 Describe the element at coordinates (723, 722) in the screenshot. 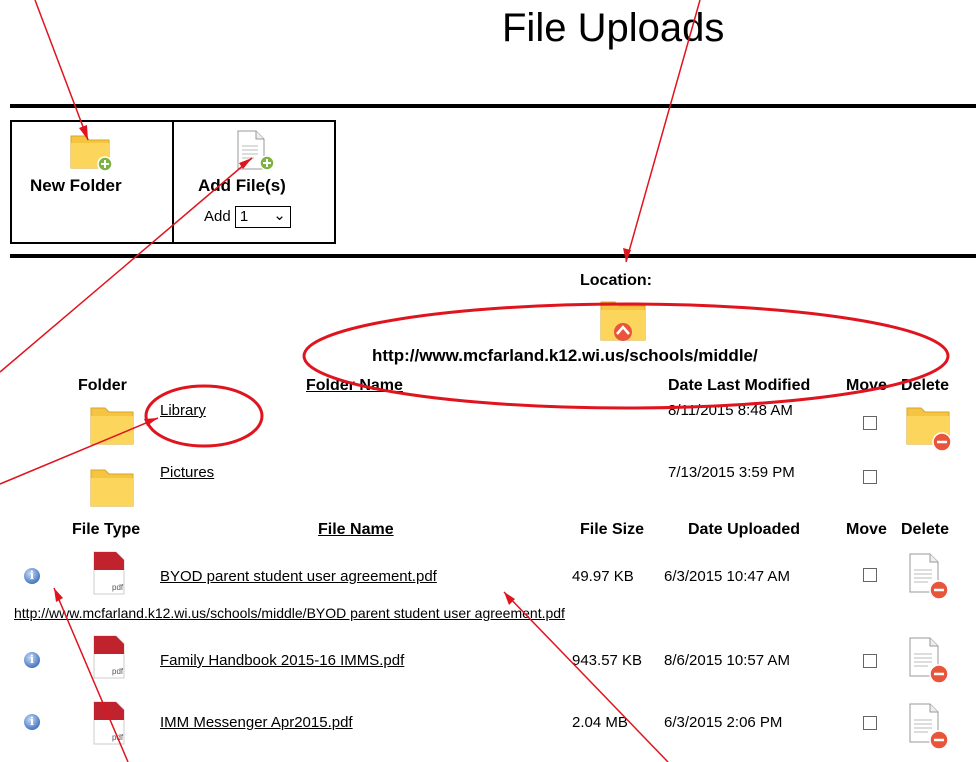

I see `file-uploaded-date: 6/3/2015 2:06 PM` at that location.